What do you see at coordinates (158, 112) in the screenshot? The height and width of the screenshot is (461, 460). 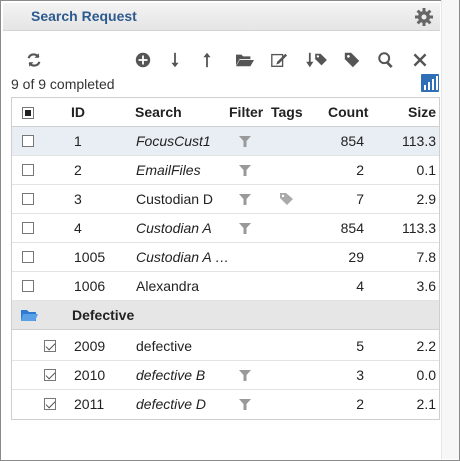 I see `column-header-search: Search` at bounding box center [158, 112].